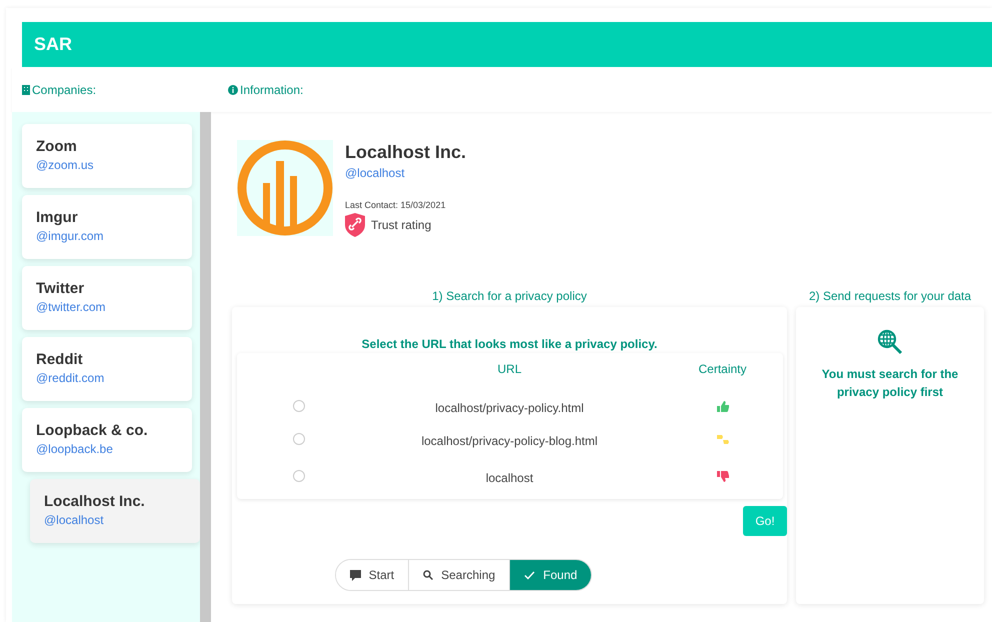  I want to click on company-card: Reddit @reddit.com, so click(107, 369).